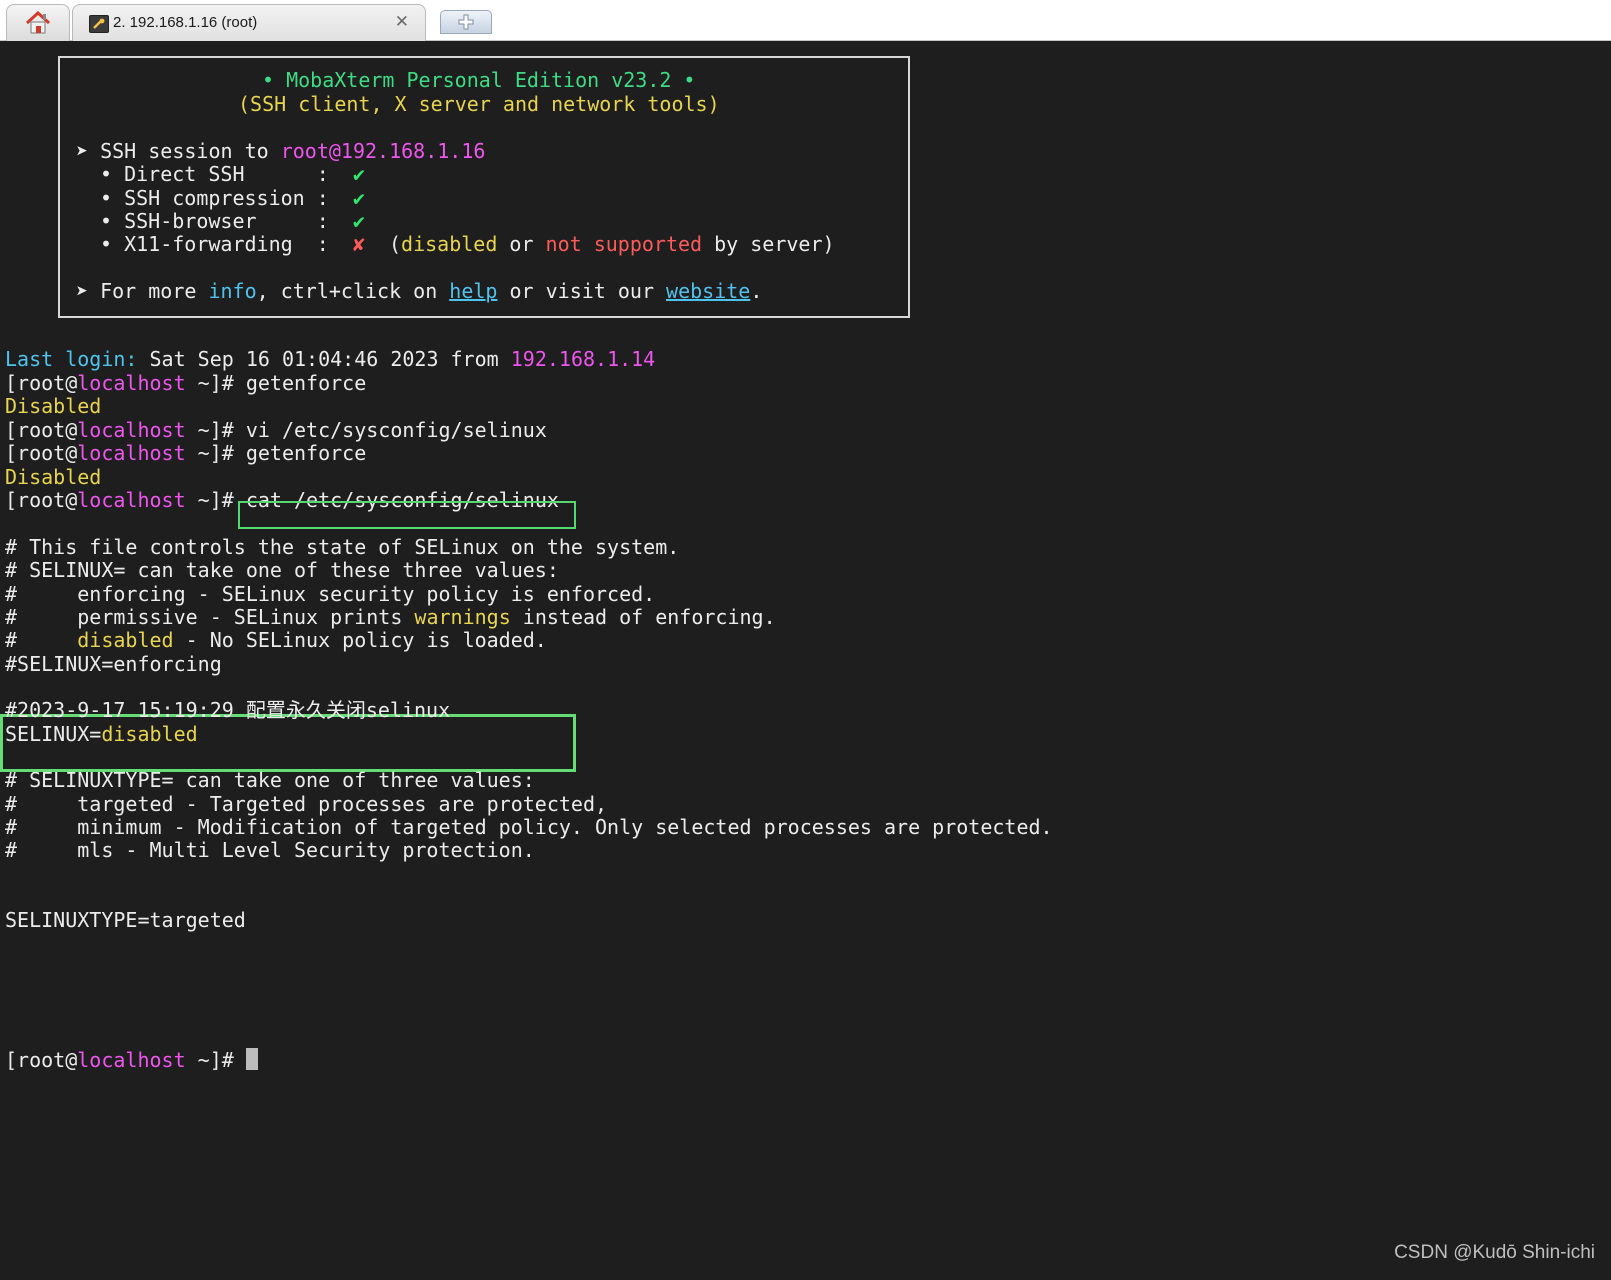 Image resolution: width=1611 pixels, height=1280 pixels. What do you see at coordinates (251, 1059) in the screenshot?
I see `cursor` at bounding box center [251, 1059].